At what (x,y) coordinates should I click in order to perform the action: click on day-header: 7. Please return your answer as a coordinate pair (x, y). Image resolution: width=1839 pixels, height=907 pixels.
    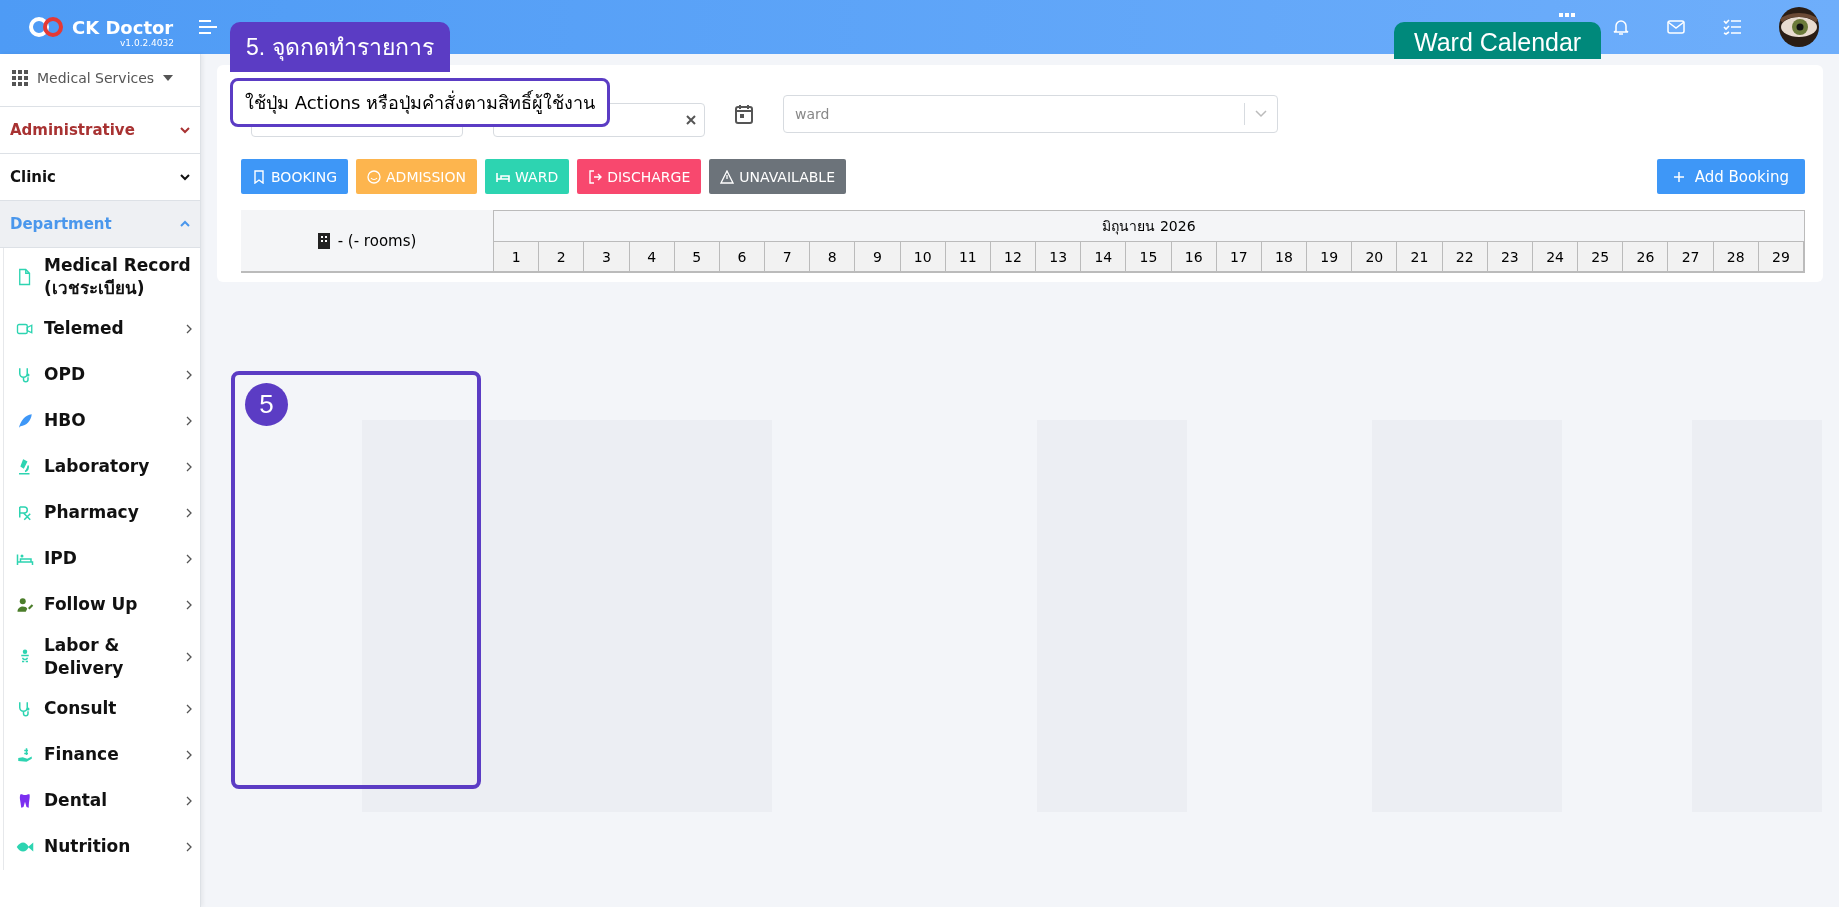
    Looking at the image, I should click on (788, 256).